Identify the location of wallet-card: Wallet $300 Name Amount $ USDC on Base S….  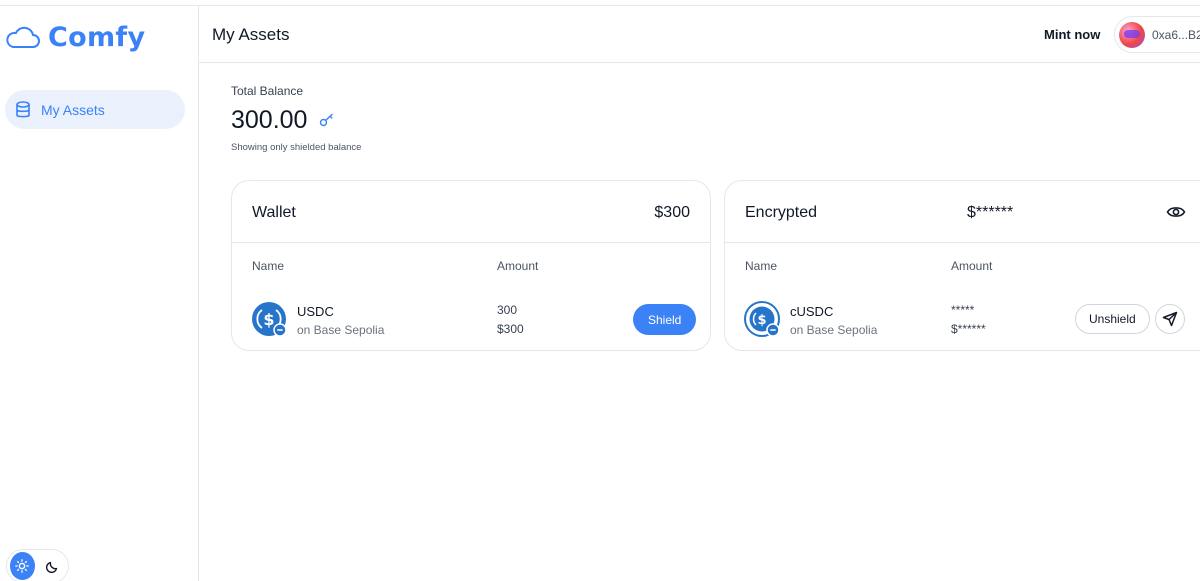
(471, 265).